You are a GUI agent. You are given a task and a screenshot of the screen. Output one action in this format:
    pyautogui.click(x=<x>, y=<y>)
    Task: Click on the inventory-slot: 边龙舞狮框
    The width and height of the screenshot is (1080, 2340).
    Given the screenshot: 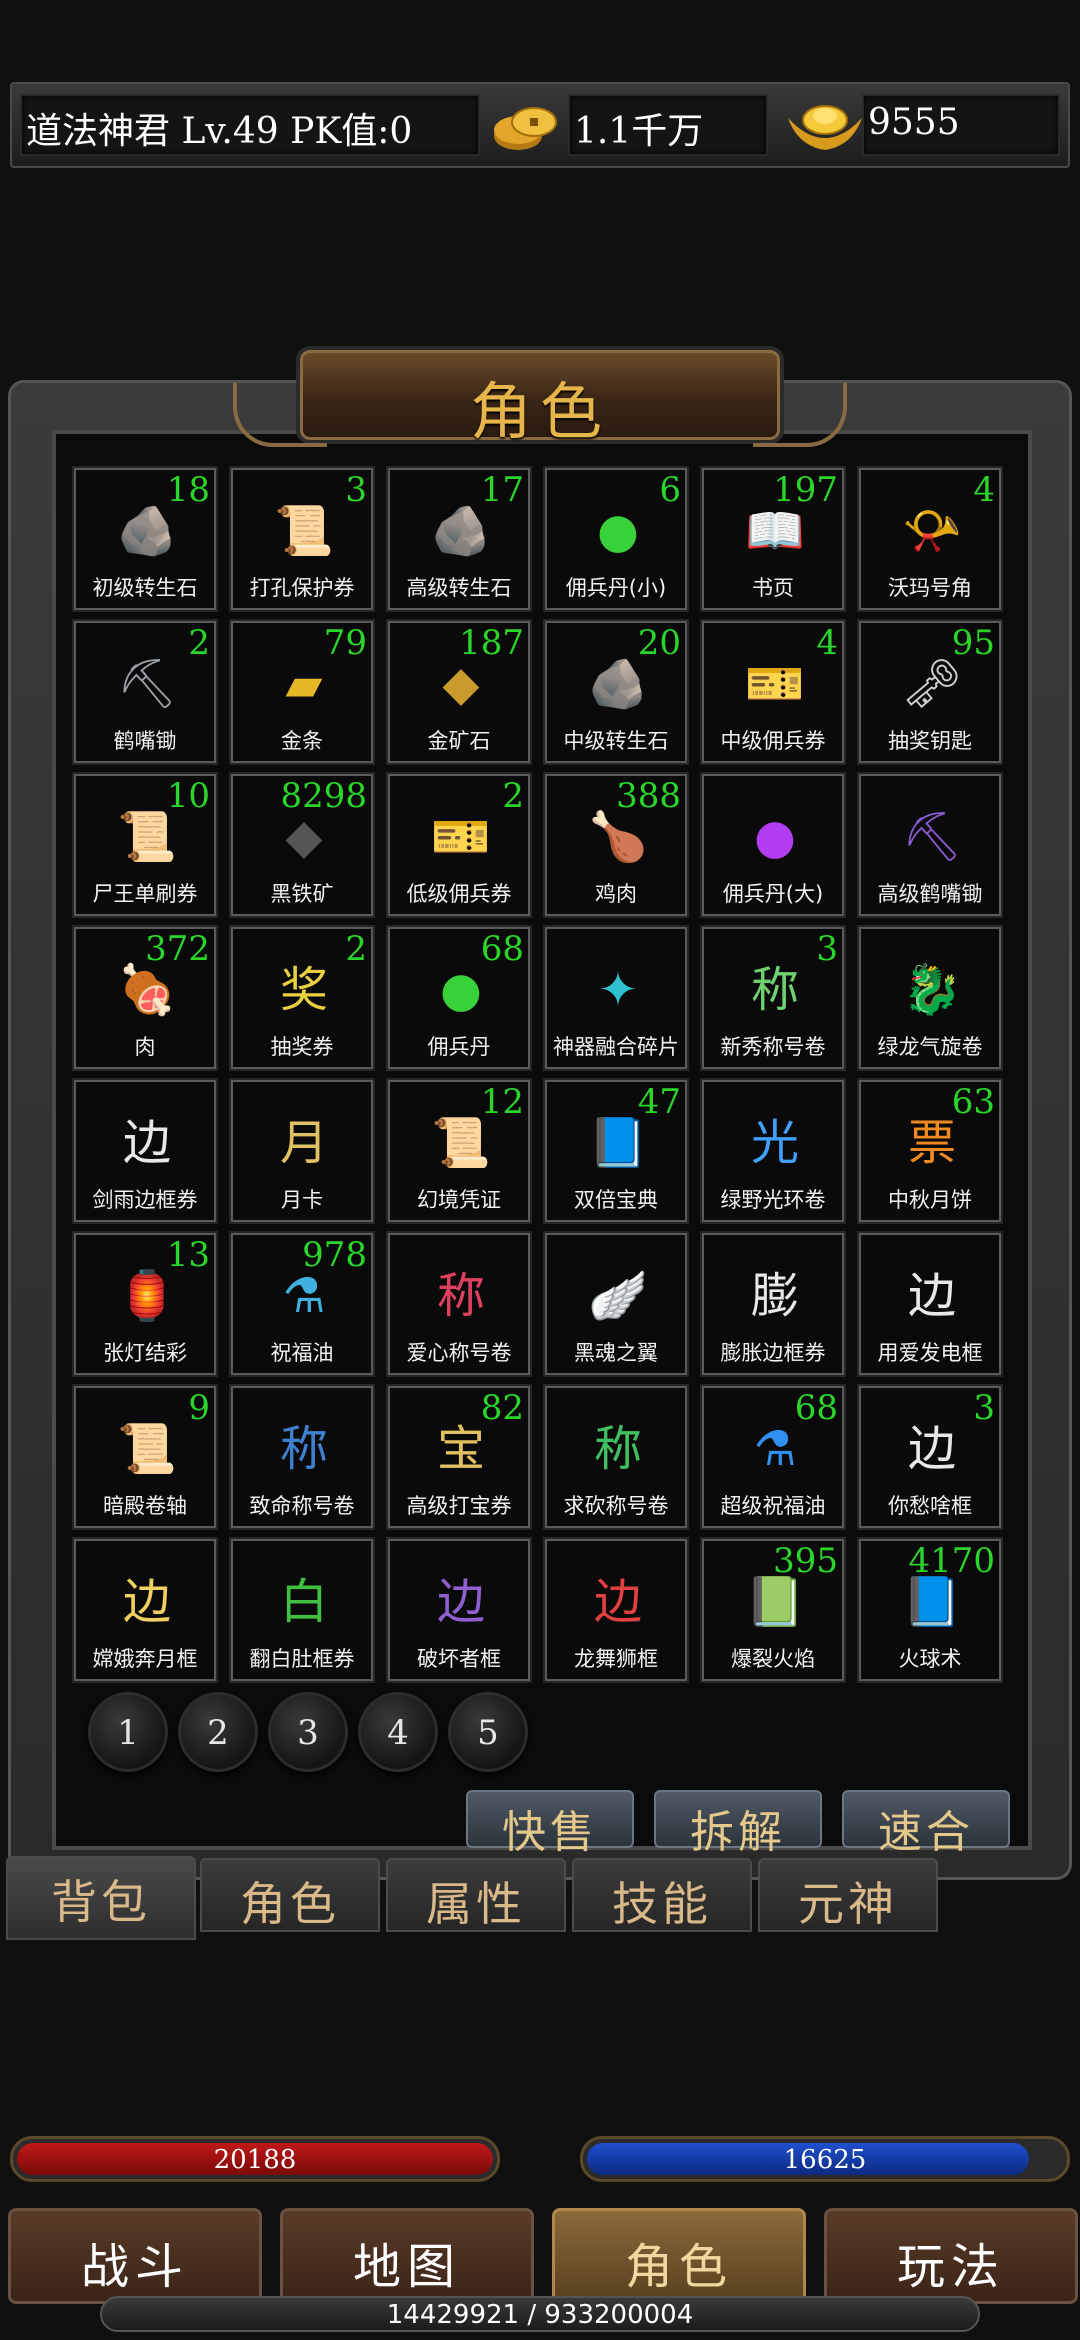 What is the action you would take?
    pyautogui.click(x=616, y=1610)
    